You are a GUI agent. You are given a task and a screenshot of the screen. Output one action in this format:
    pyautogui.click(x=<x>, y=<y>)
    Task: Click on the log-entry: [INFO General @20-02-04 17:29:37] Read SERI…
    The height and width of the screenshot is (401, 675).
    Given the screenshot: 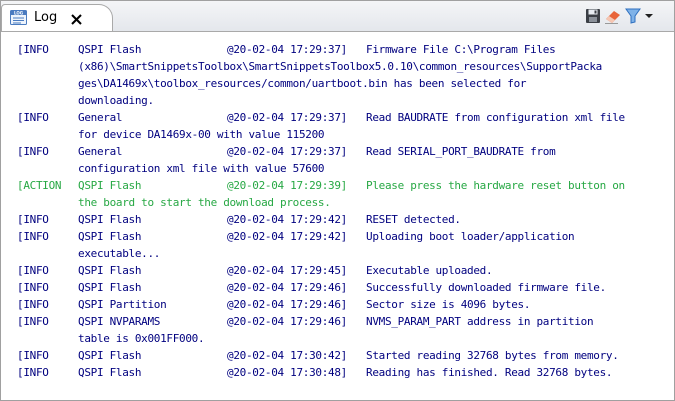 What is the action you would take?
    pyautogui.click(x=321, y=160)
    